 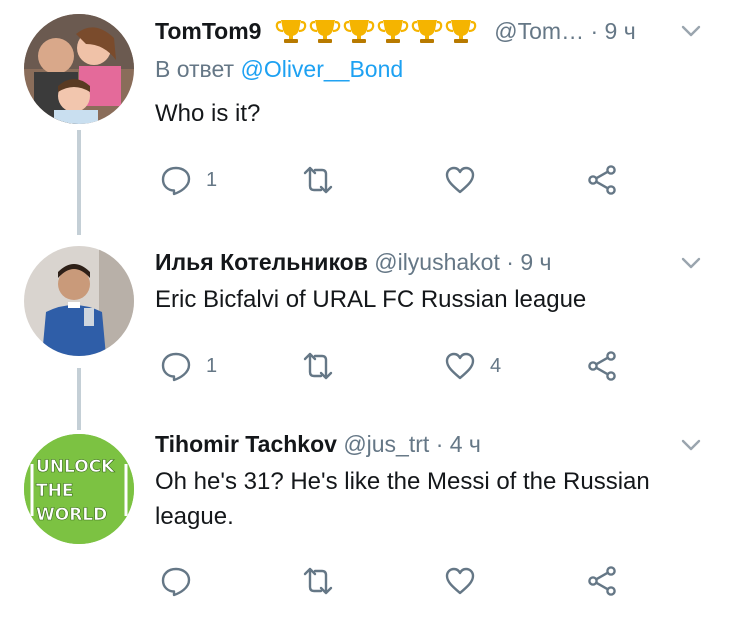 I want to click on reply-to-link: @Oliver__Bond, so click(x=321, y=69).